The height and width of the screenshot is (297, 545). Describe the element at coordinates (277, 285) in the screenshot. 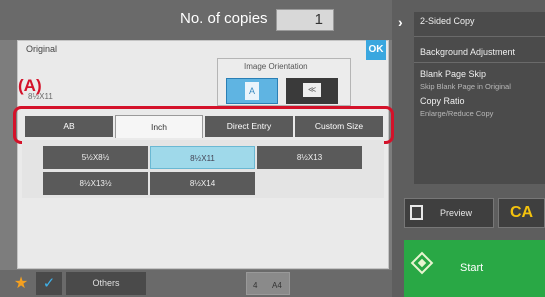

I see `tray-size: A4` at that location.